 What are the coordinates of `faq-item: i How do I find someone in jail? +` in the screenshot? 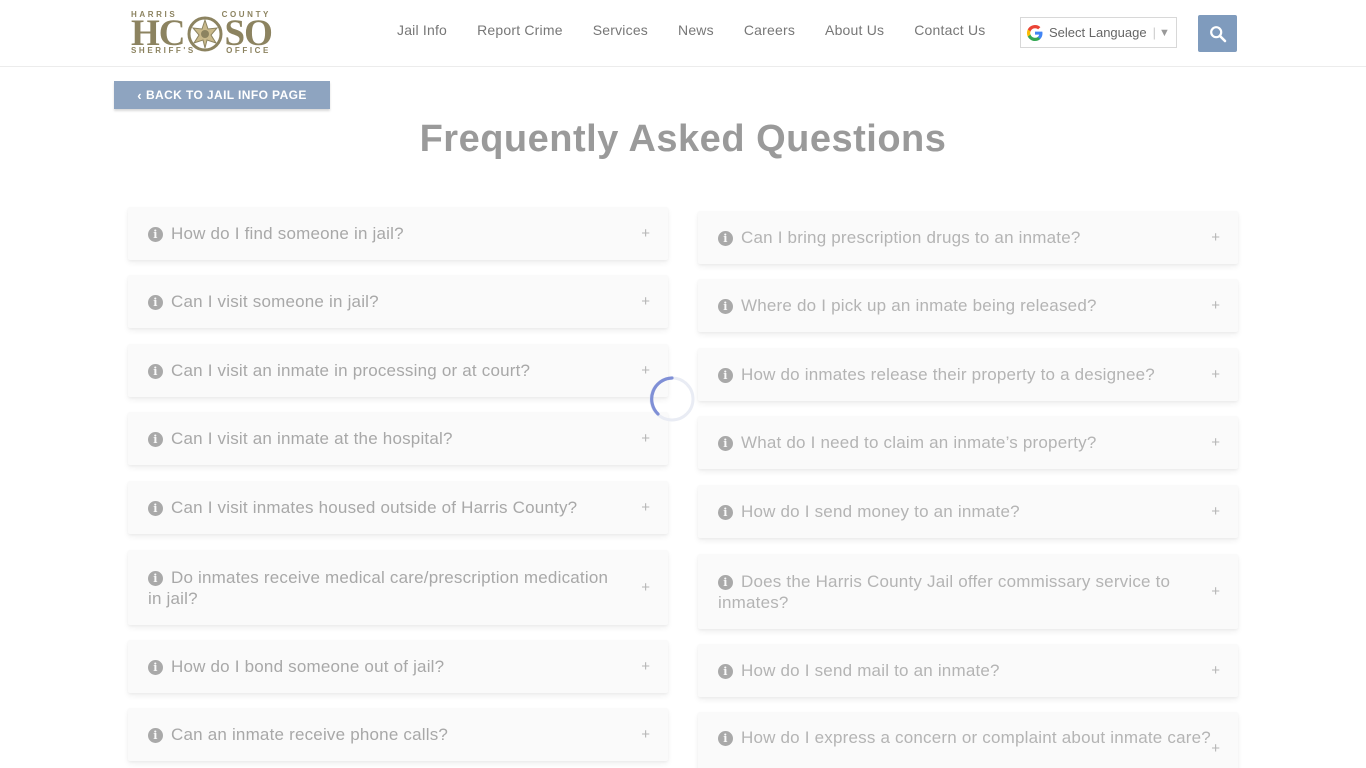 It's located at (398, 233).